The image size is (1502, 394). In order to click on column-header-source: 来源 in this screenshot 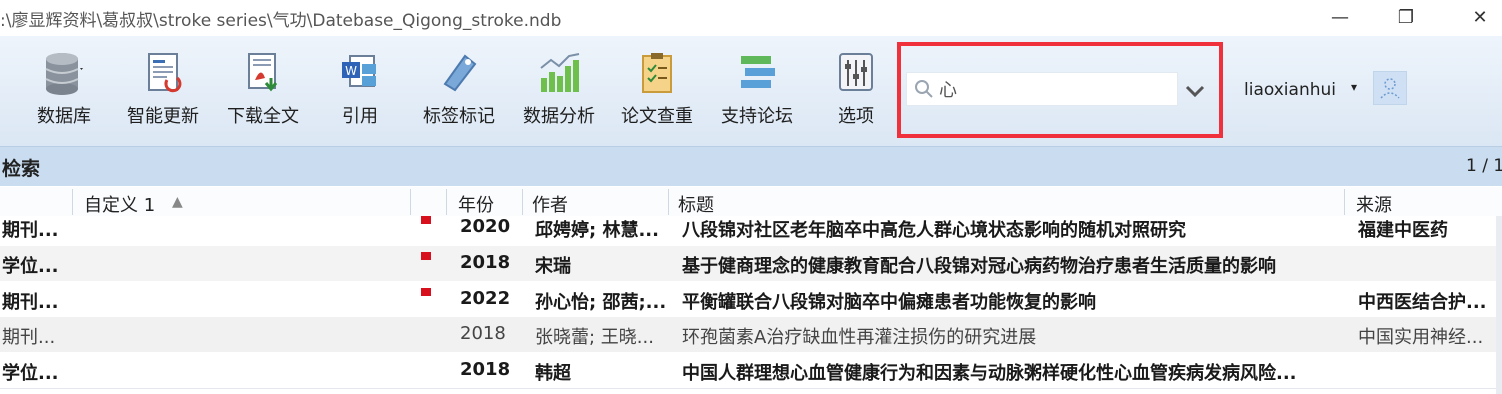, I will do `click(1374, 204)`.